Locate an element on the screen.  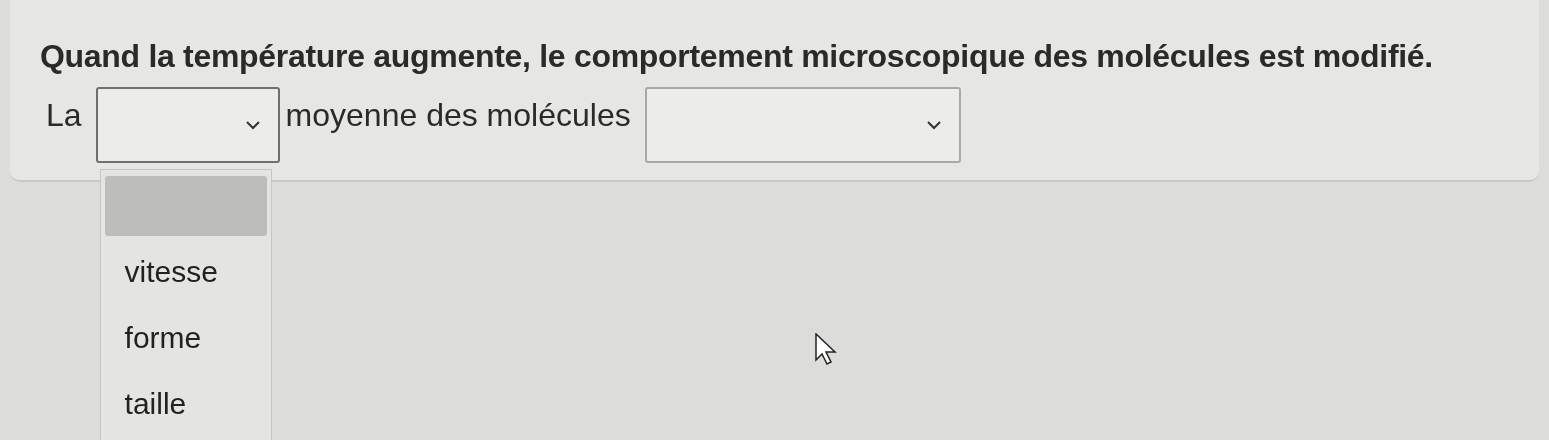
sentence-text: La is located at coordinates (64, 115).